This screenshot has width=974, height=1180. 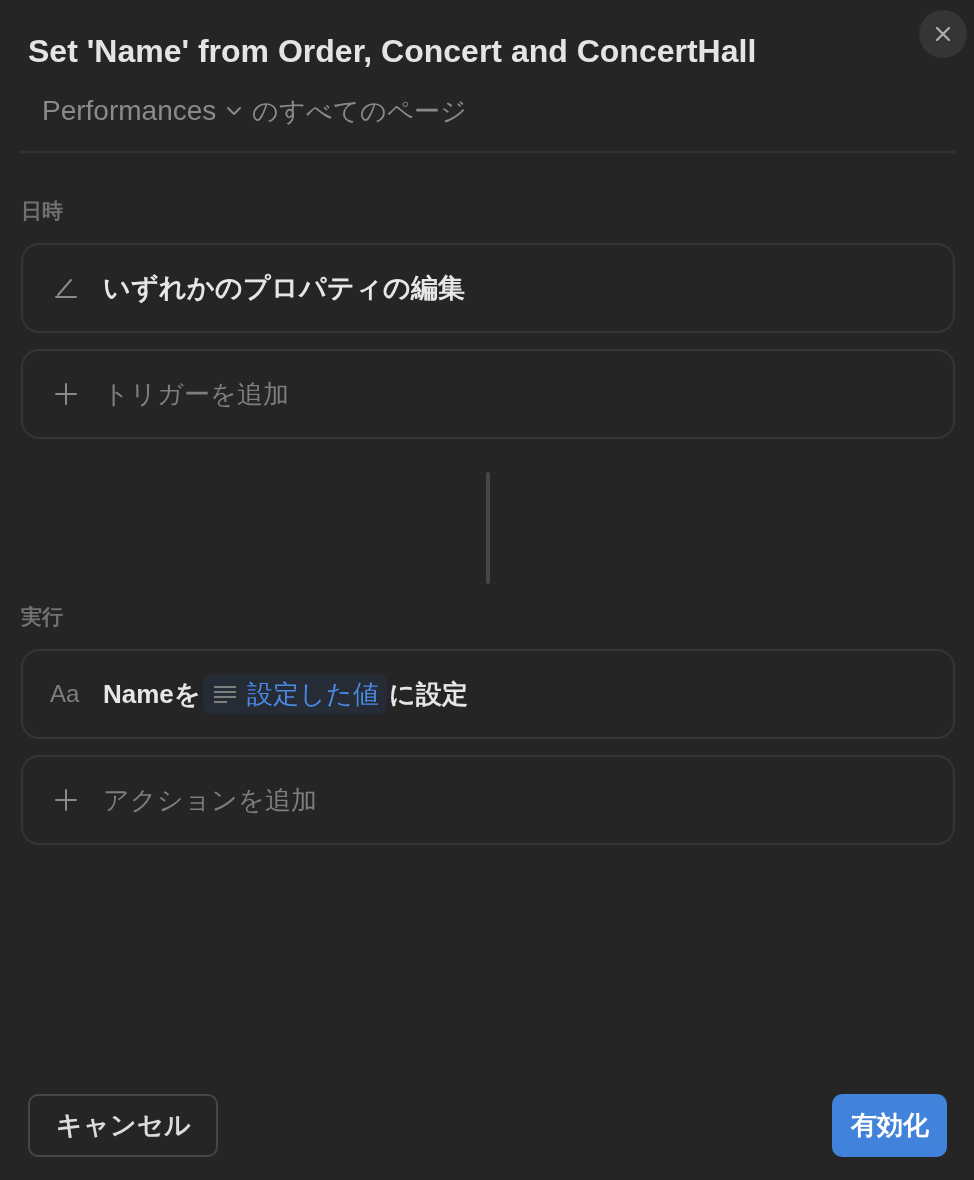 What do you see at coordinates (360, 111) in the screenshot?
I see `scope-text: のすべてのページ` at bounding box center [360, 111].